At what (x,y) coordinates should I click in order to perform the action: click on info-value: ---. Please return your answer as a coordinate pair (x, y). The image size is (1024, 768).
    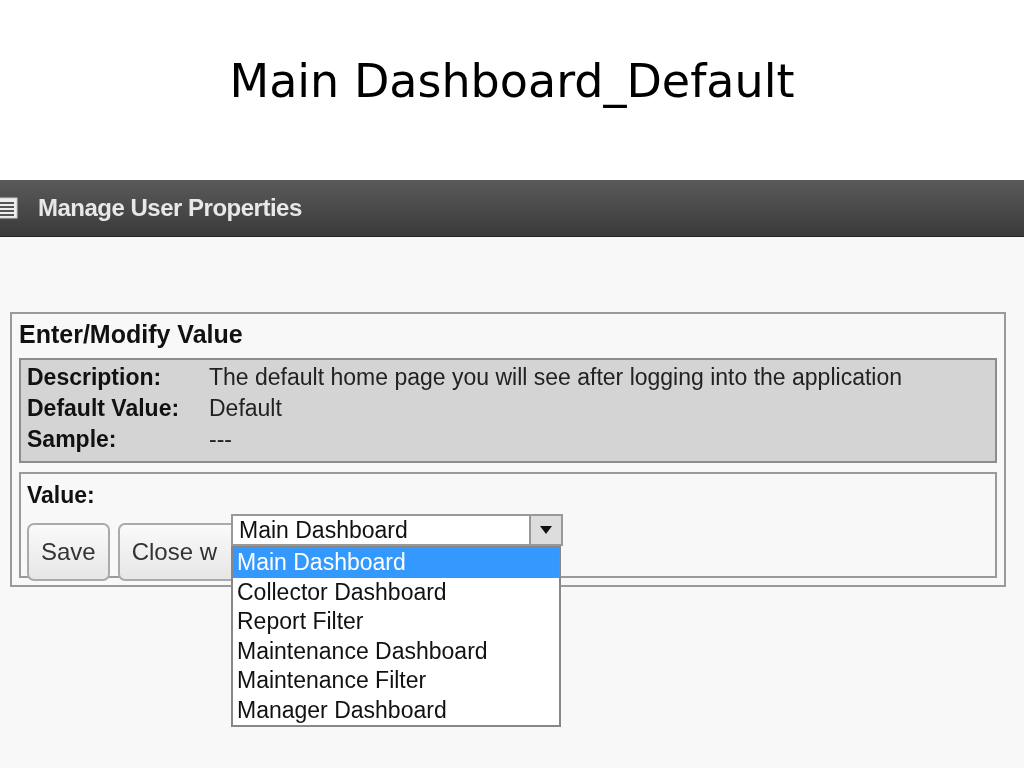
    Looking at the image, I should click on (221, 439).